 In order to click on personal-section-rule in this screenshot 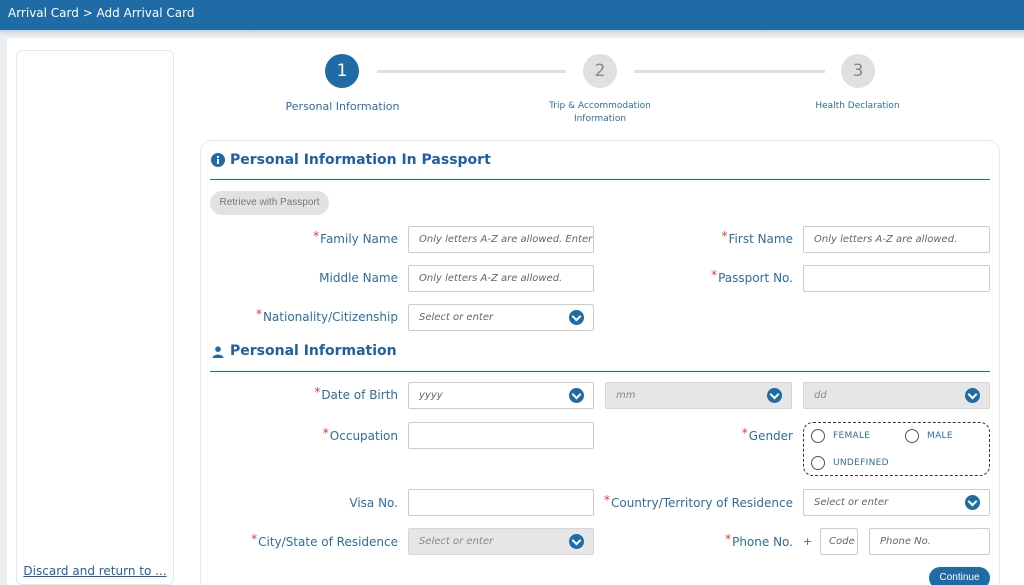, I will do `click(600, 371)`.